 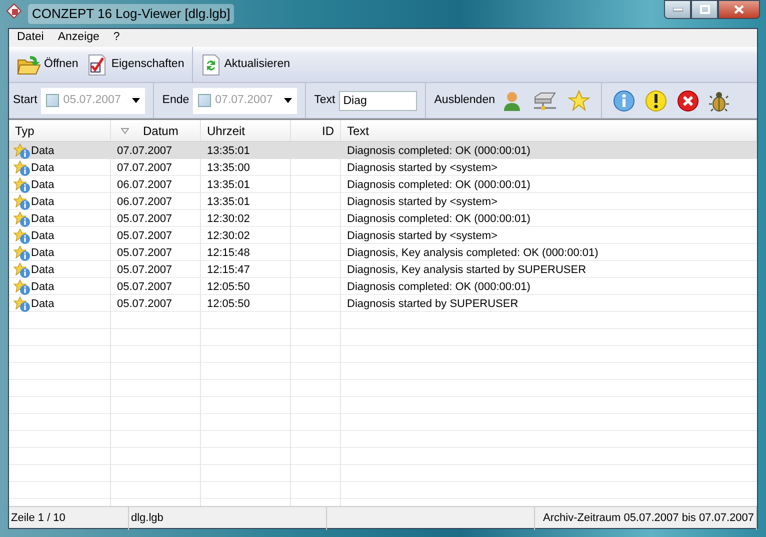 I want to click on text-field: Diag, so click(x=378, y=100).